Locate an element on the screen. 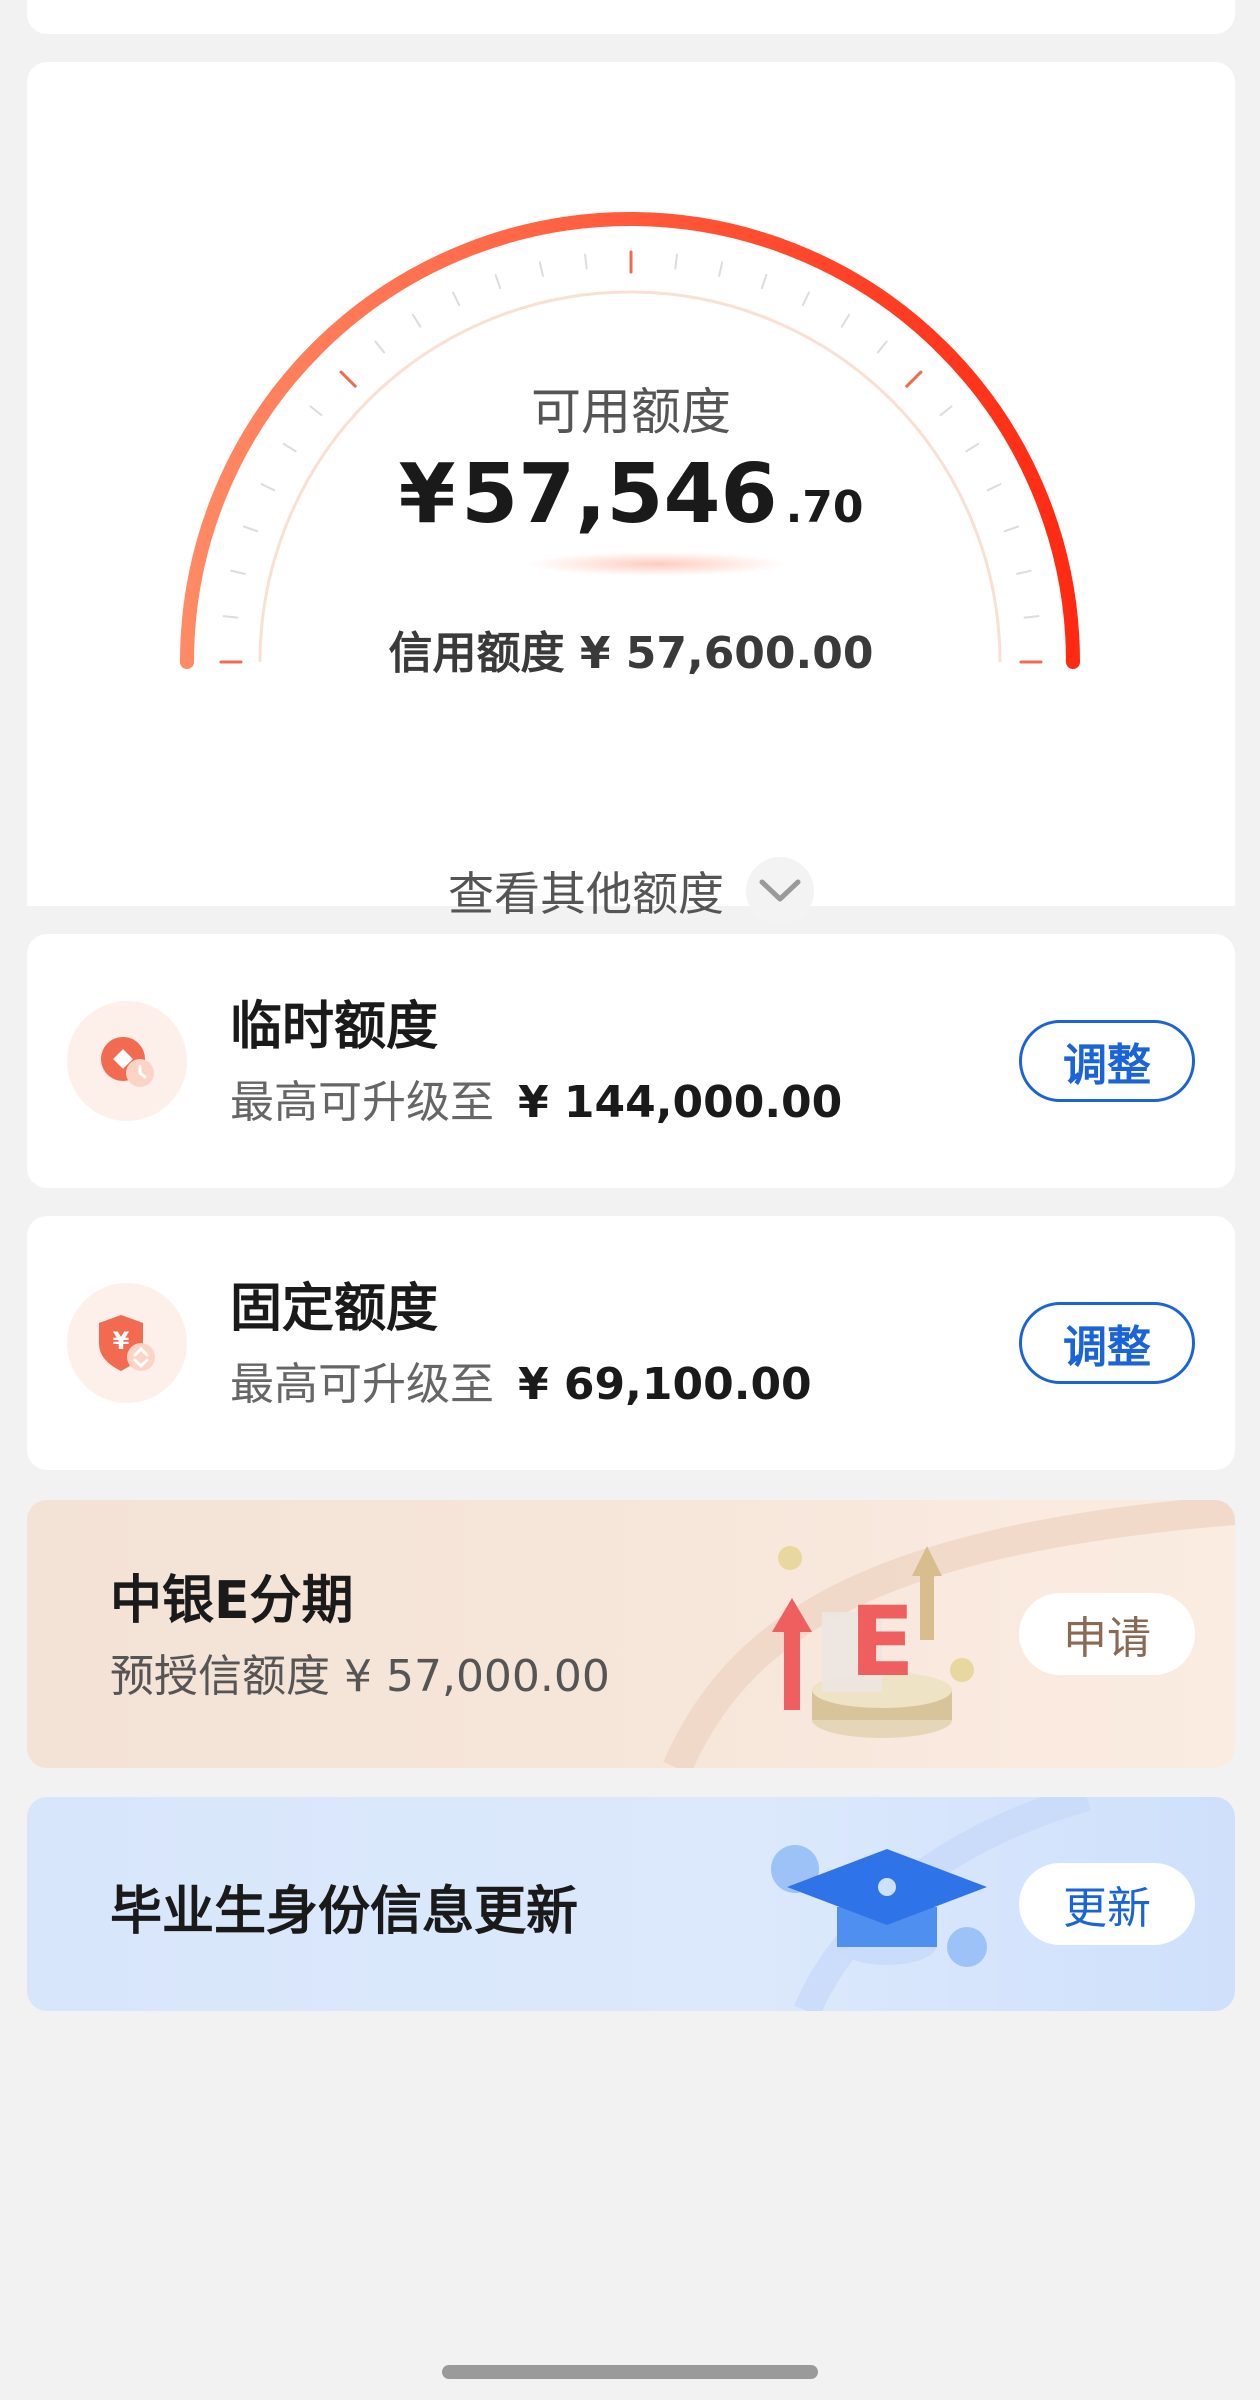 The image size is (1260, 2400). amount-underline-glow is located at coordinates (657, 564).